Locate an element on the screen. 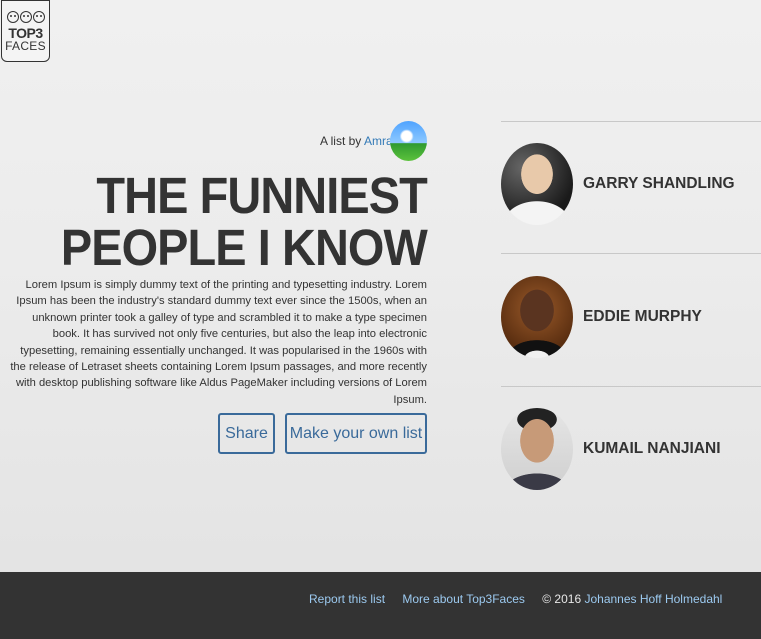 The image size is (761, 639). byline-prefix: A list by is located at coordinates (340, 141).